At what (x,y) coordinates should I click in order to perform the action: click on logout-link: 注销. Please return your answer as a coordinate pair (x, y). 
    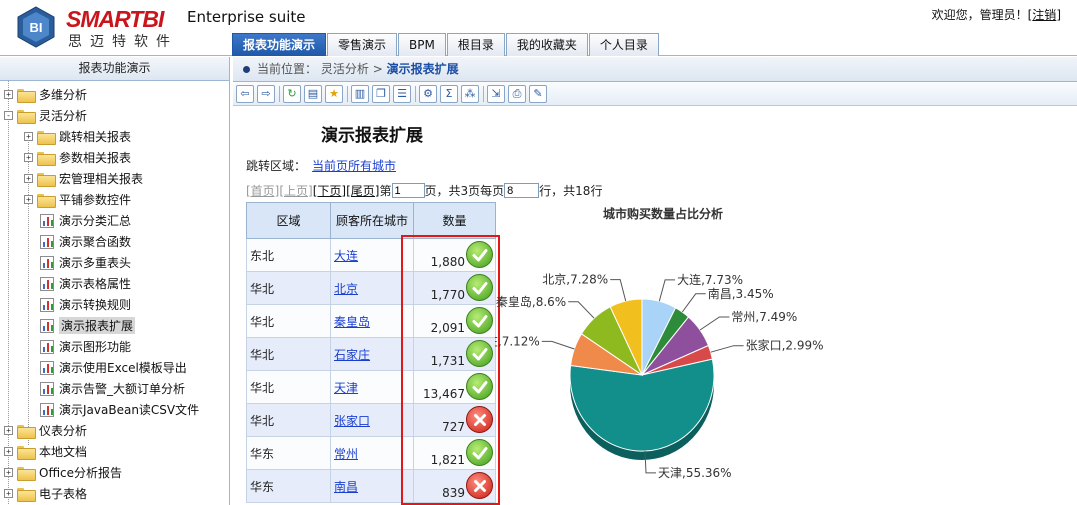
    Looking at the image, I should click on (1044, 15).